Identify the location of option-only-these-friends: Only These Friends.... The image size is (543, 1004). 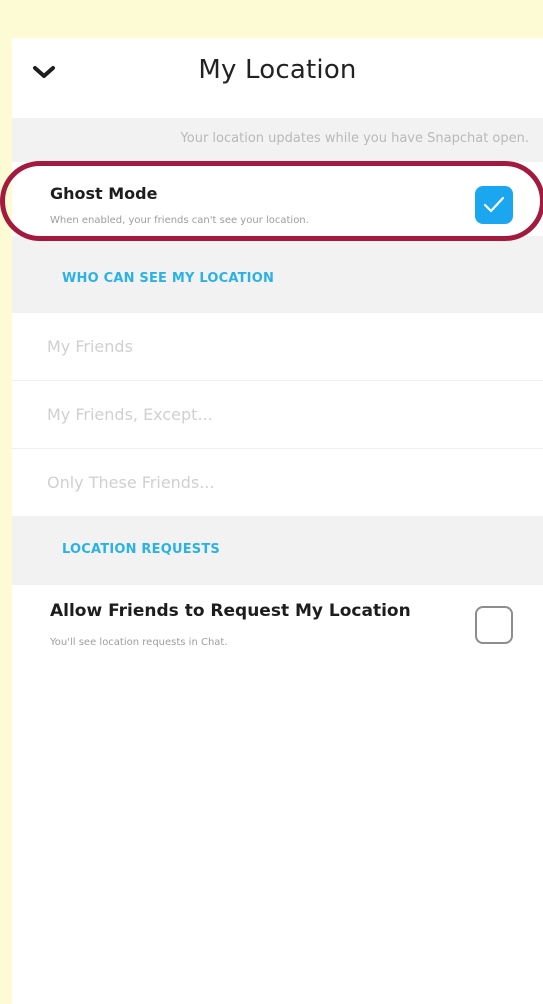
(277, 483).